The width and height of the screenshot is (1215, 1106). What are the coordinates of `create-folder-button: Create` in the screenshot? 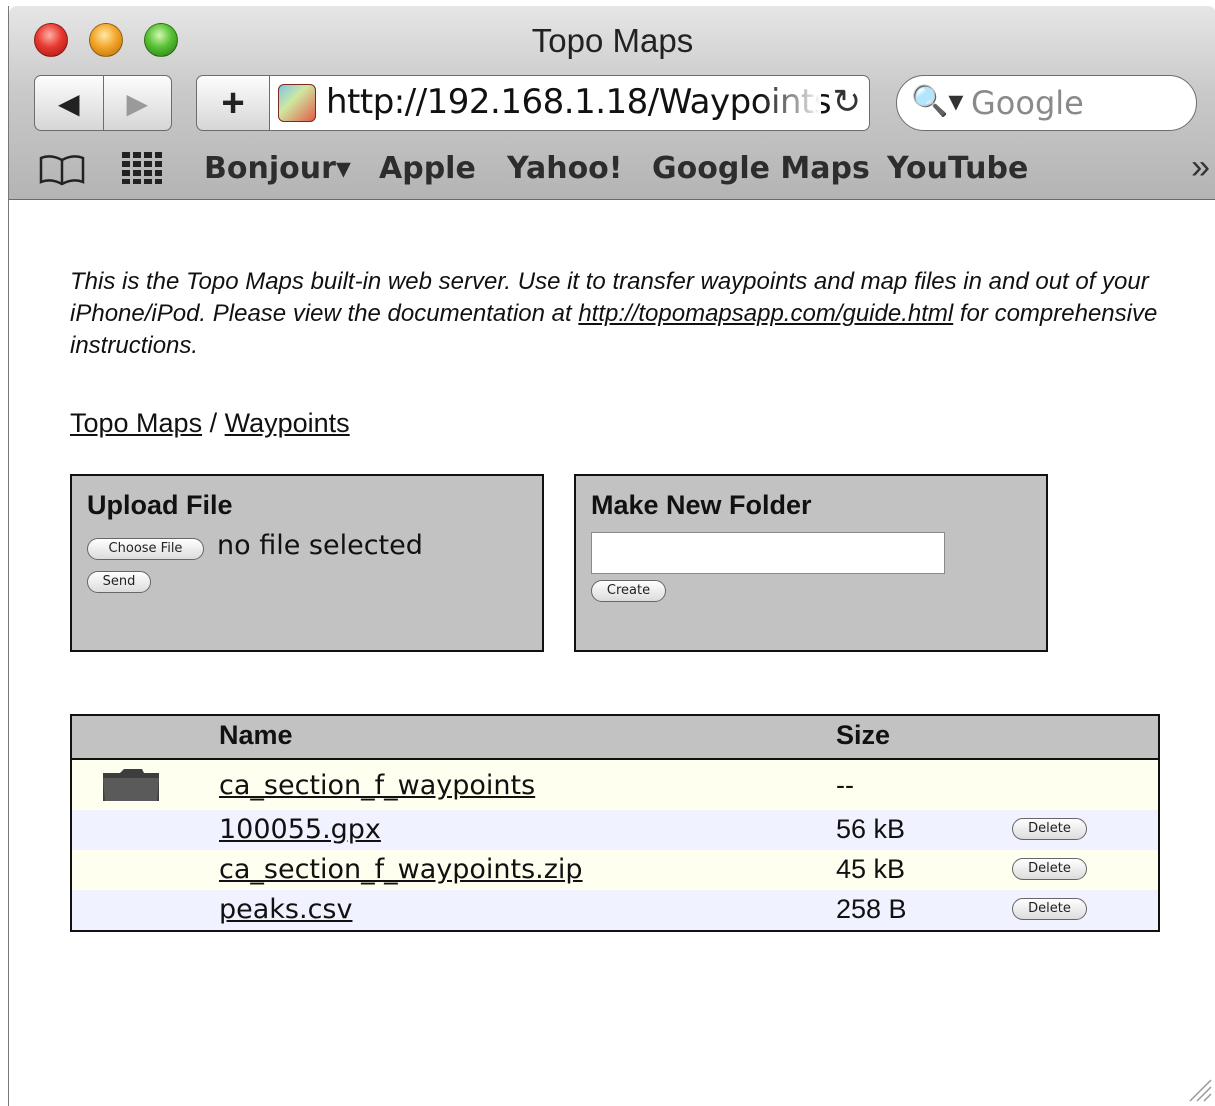 It's located at (628, 591).